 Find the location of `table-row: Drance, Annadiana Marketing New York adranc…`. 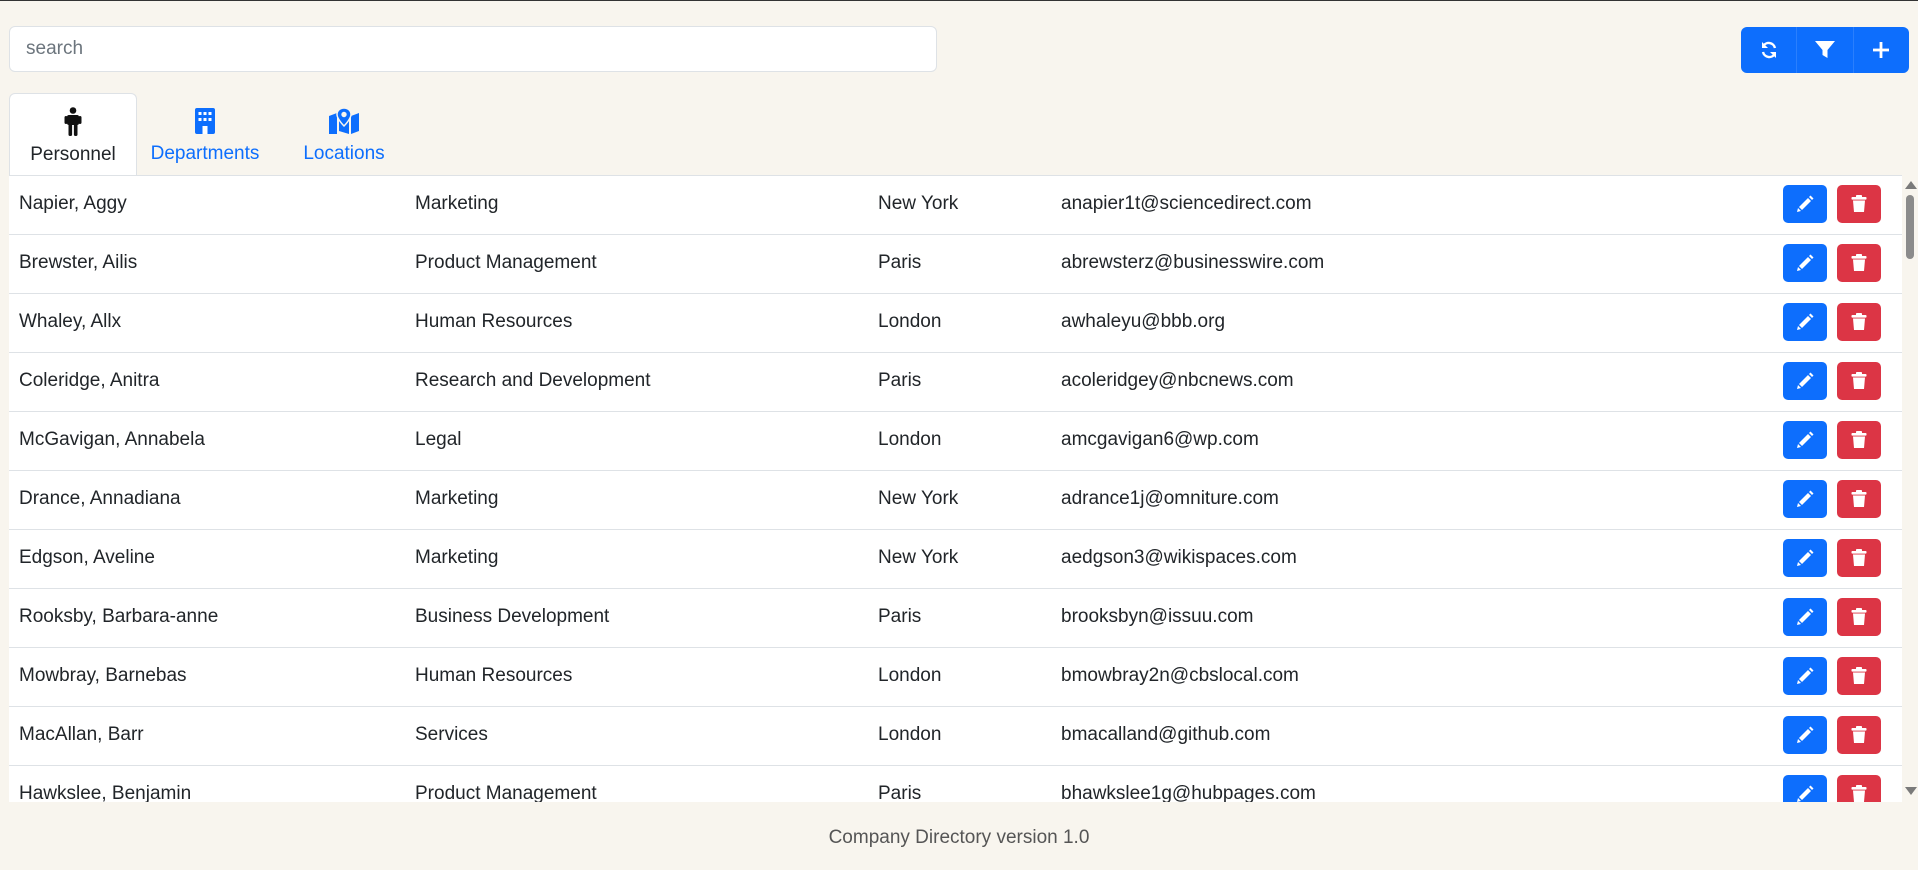

table-row: Drance, Annadiana Marketing New York adranc… is located at coordinates (955, 500).